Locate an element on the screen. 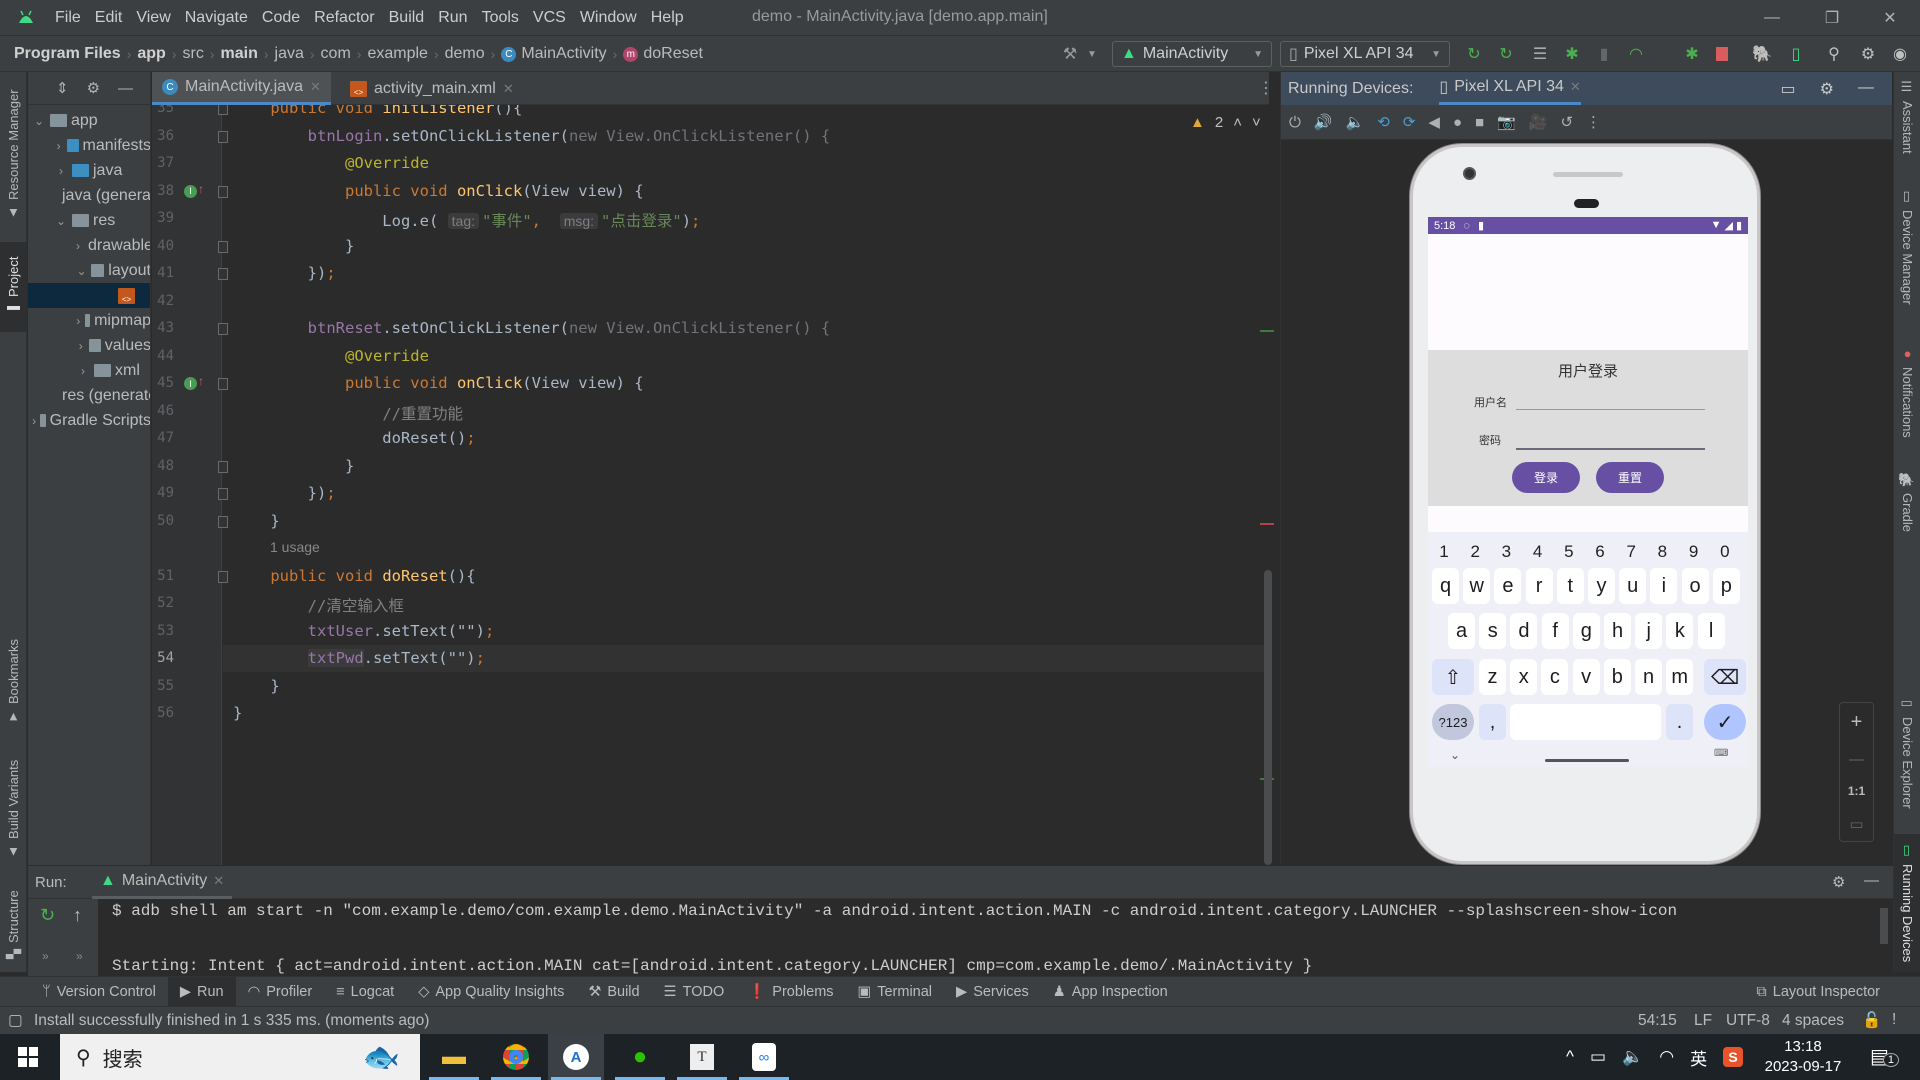  volume-icon: 🔈 is located at coordinates (1632, 1057).